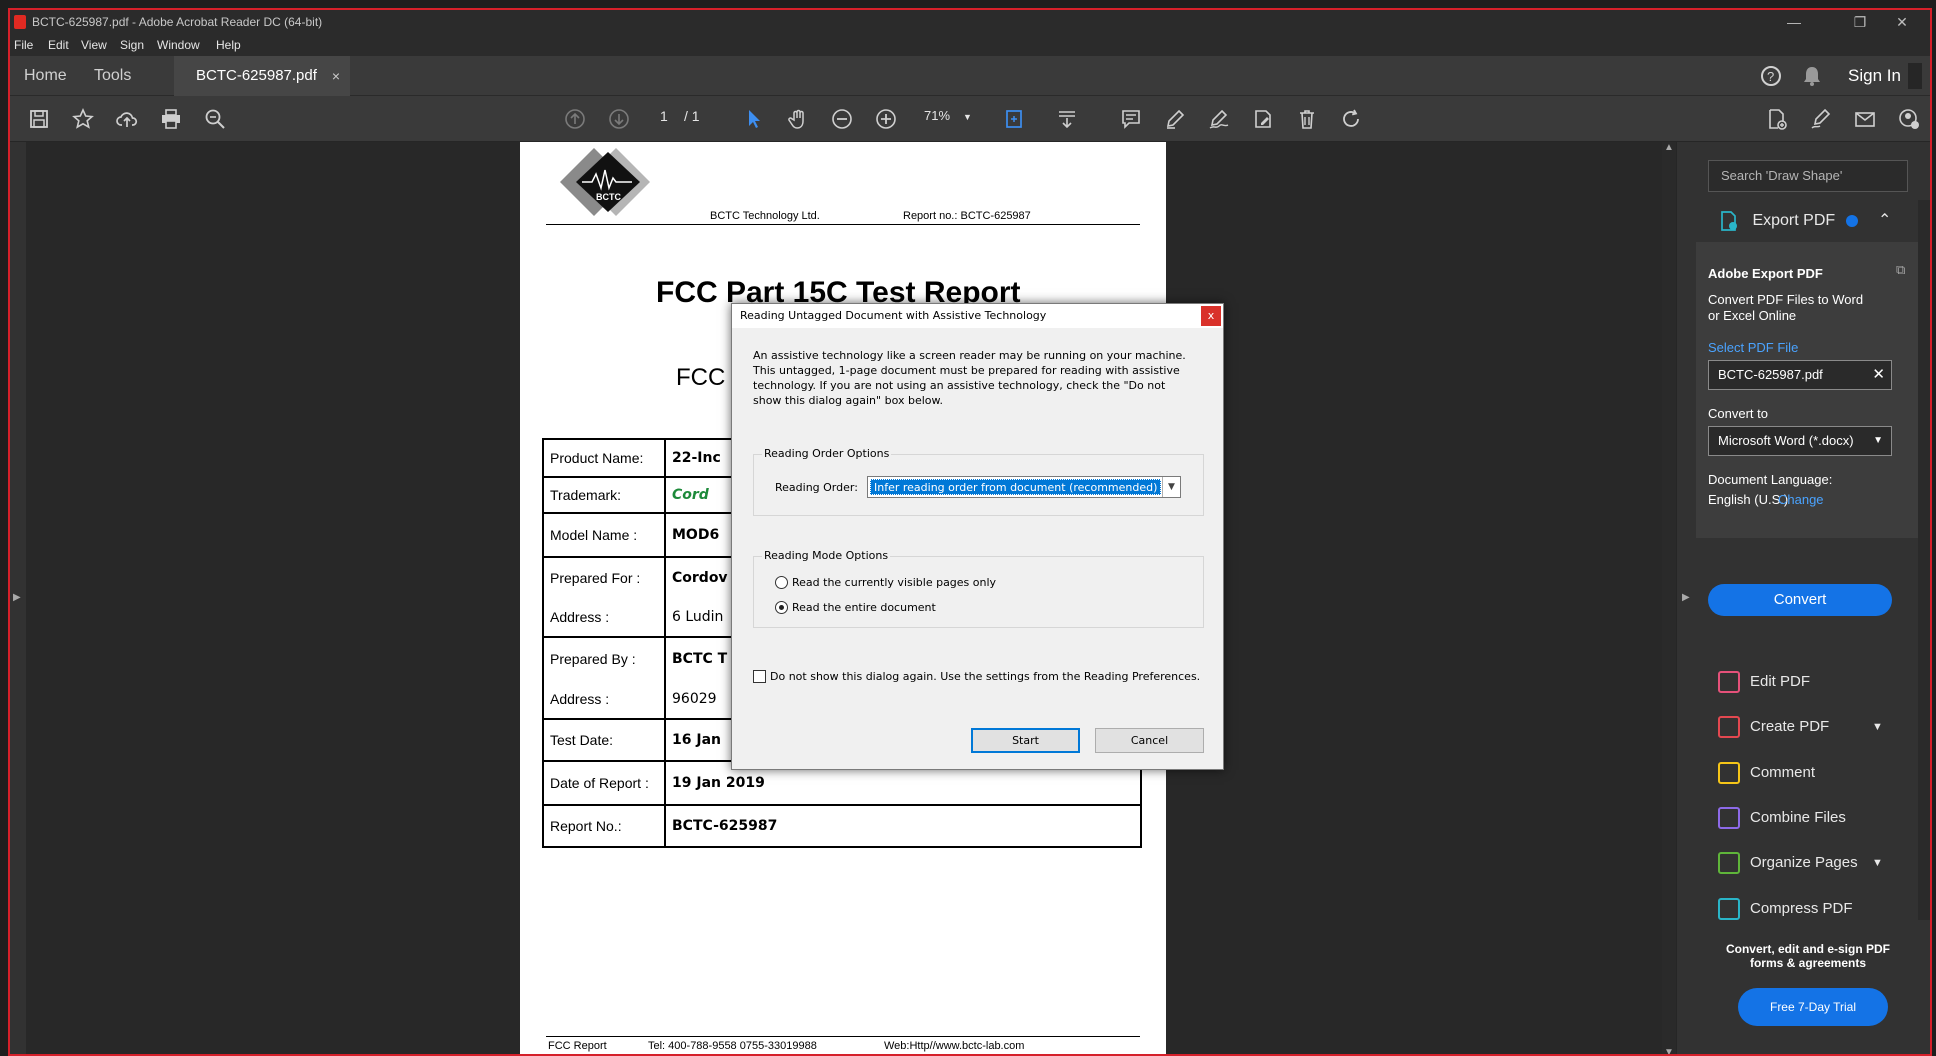 The height and width of the screenshot is (1056, 1936). What do you see at coordinates (1800, 375) in the screenshot?
I see `selected-file-field: BCTC-625987.pdf ✕` at bounding box center [1800, 375].